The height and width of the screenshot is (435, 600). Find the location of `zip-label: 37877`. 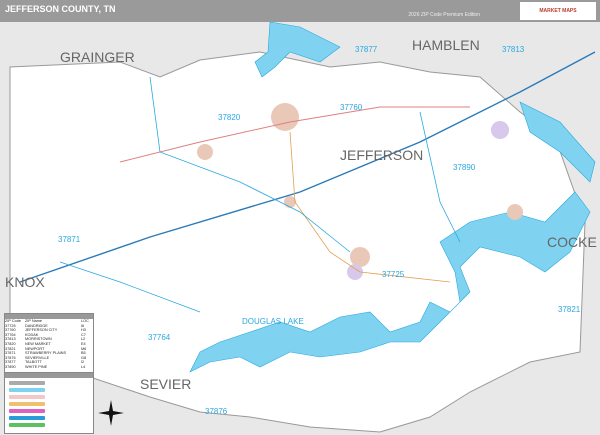

zip-label: 37877 is located at coordinates (366, 49).